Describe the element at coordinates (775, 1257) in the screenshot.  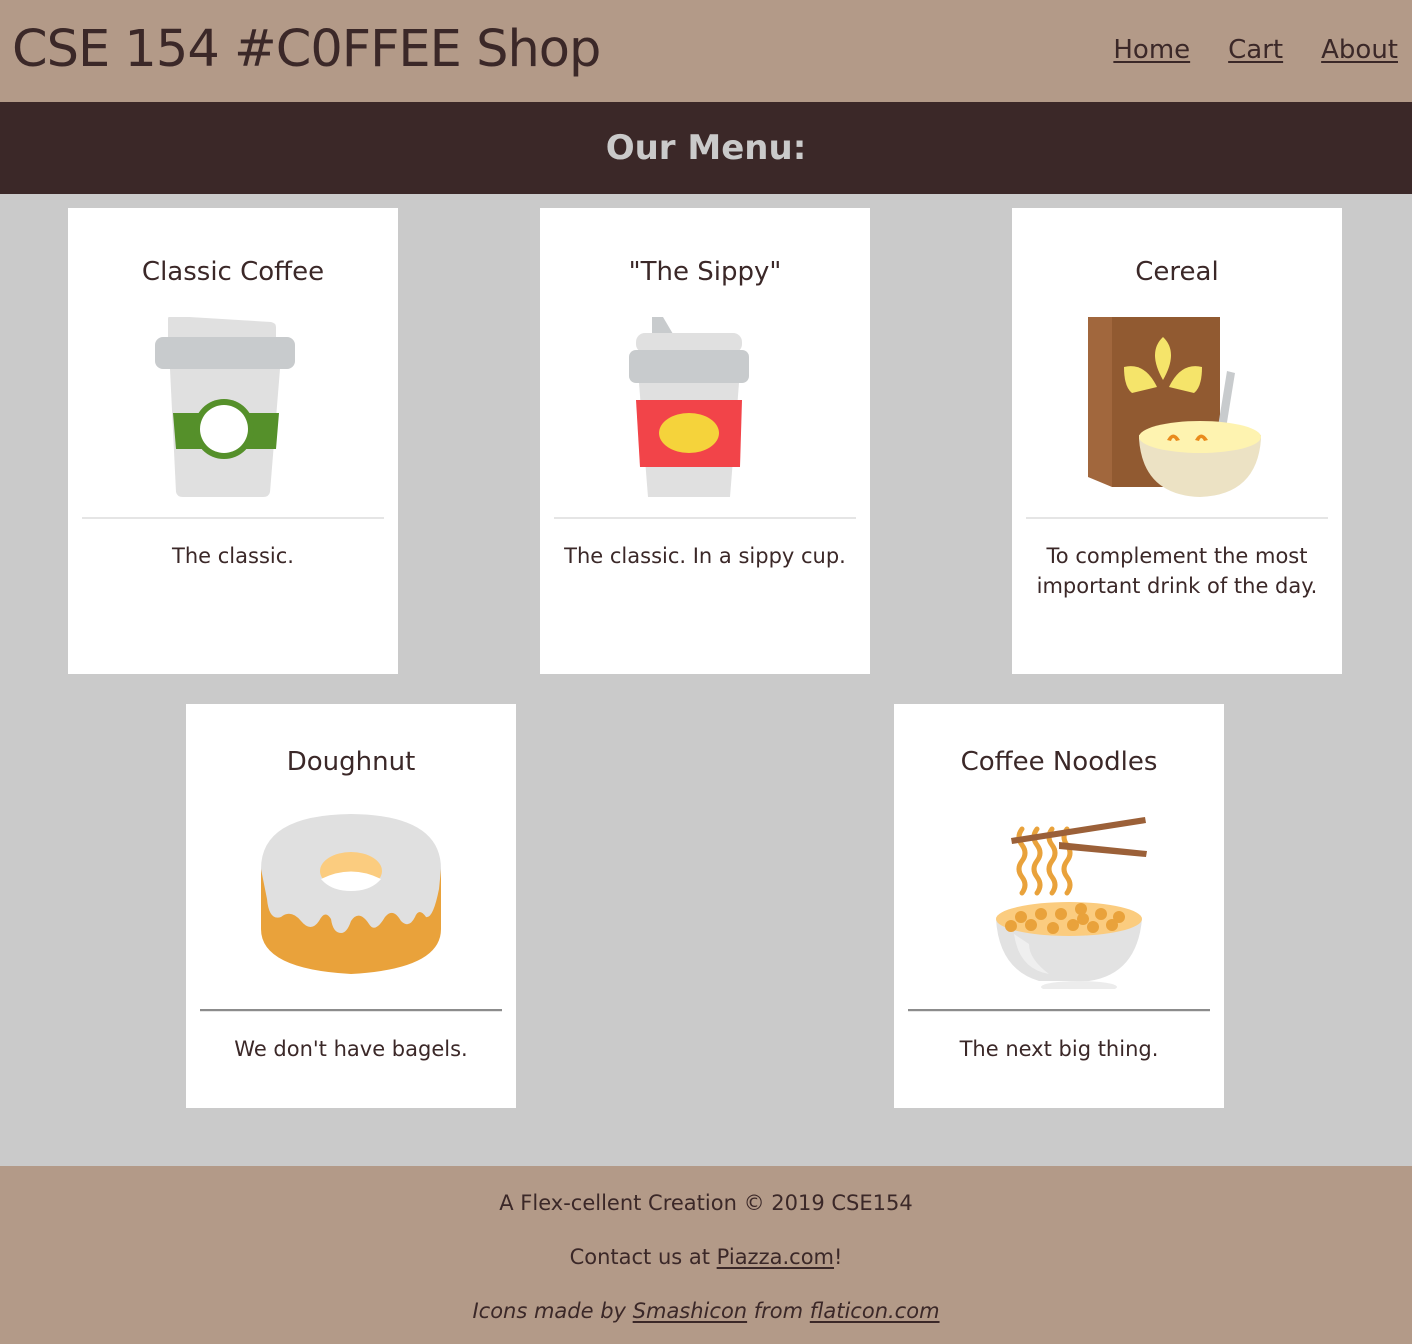
I see `piazza-link: Piazza.com` at that location.